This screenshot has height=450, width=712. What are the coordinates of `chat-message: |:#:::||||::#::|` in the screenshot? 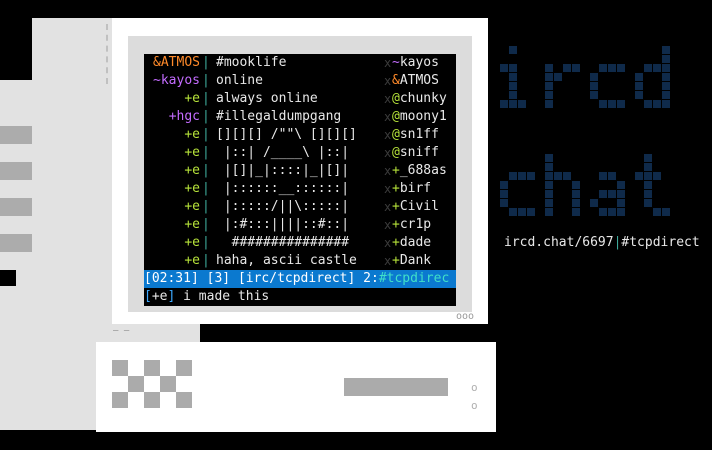 It's located at (283, 224).